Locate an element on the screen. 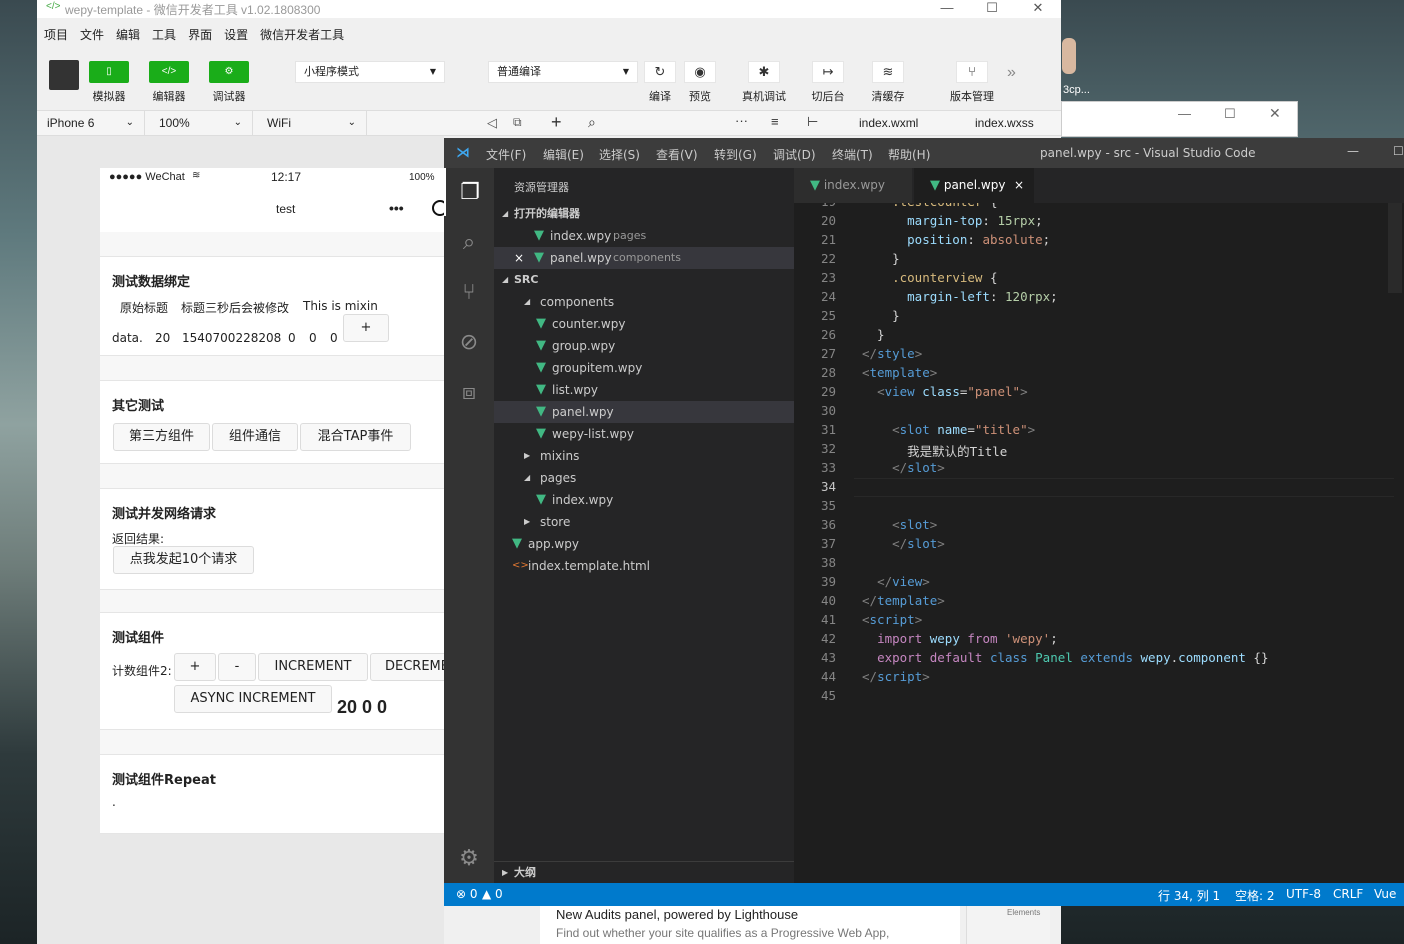  elements-panel-thumb: Elements is located at coordinates (1008, 925).